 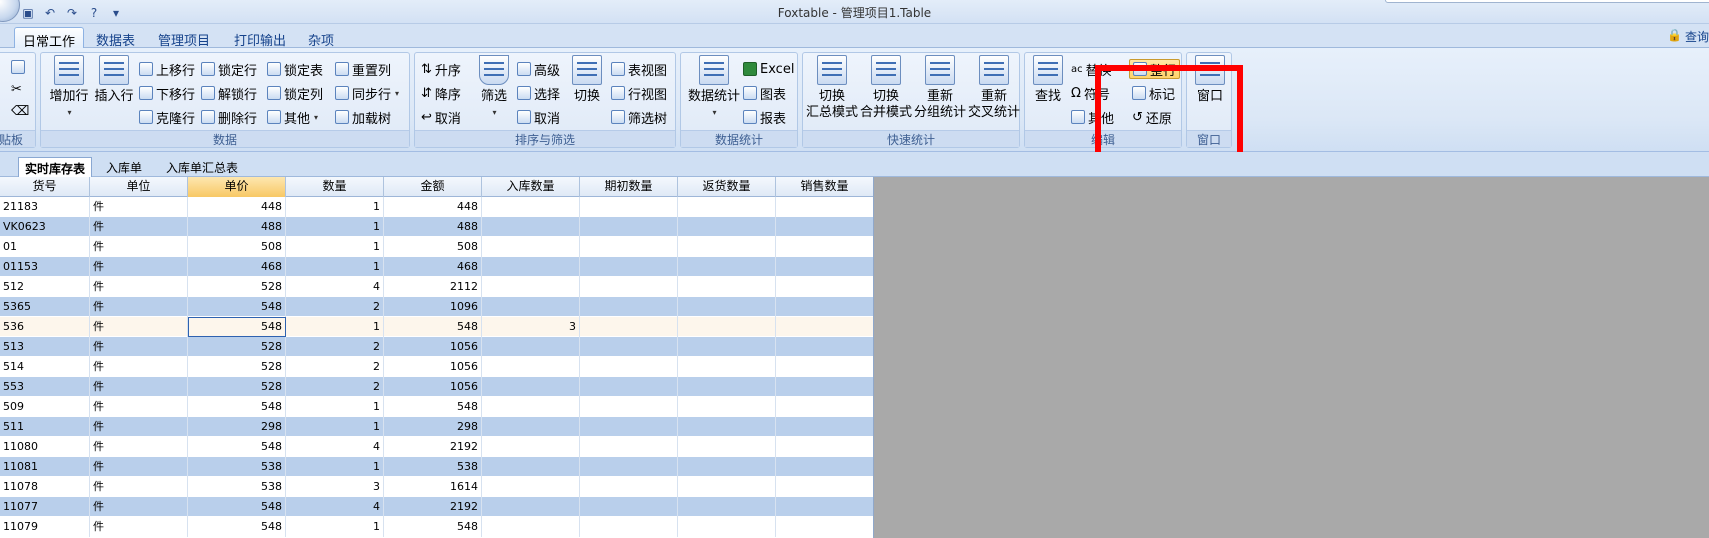 I want to click on load-tree-button: 加载树, so click(x=363, y=117).